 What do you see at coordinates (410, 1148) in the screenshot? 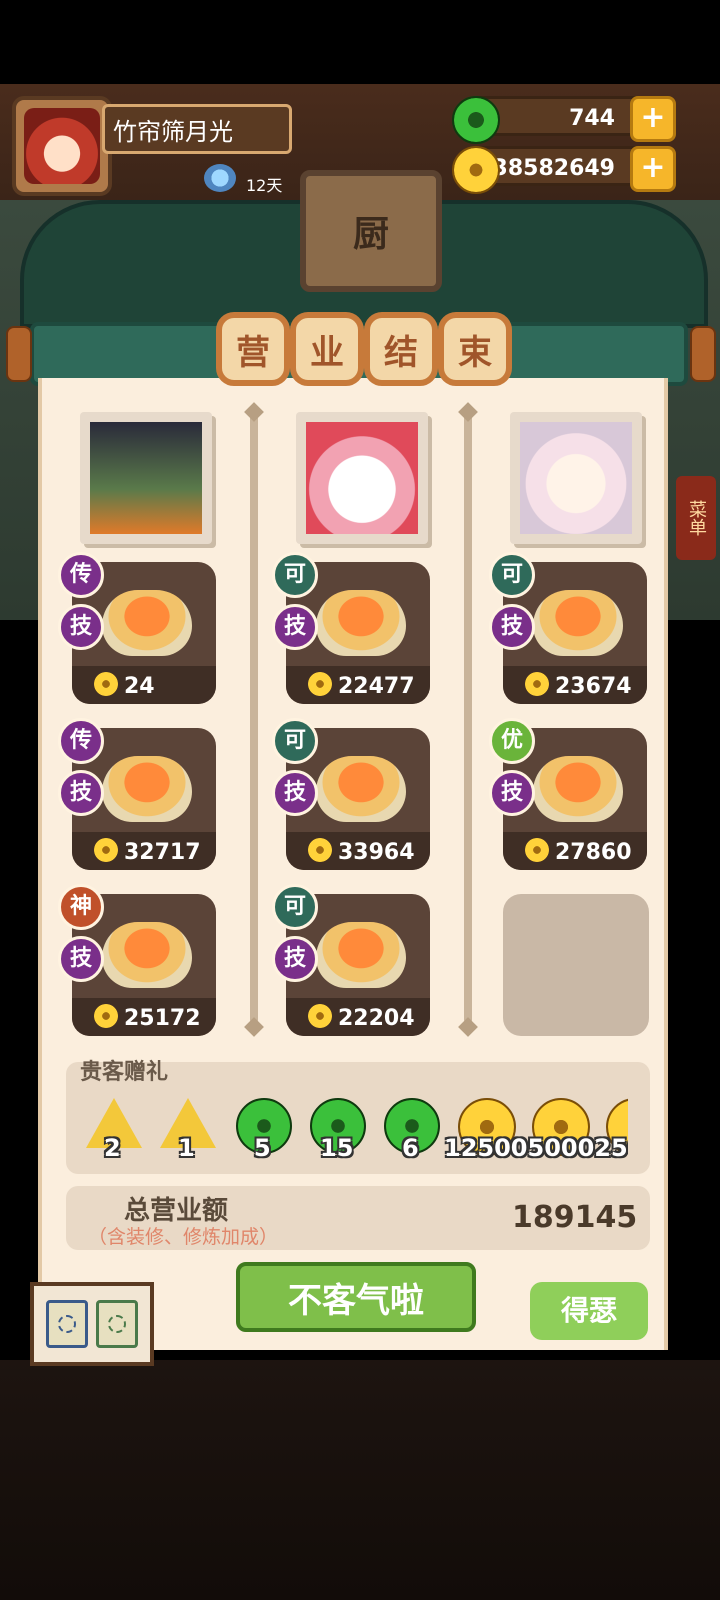
I see `gift-count: 6` at bounding box center [410, 1148].